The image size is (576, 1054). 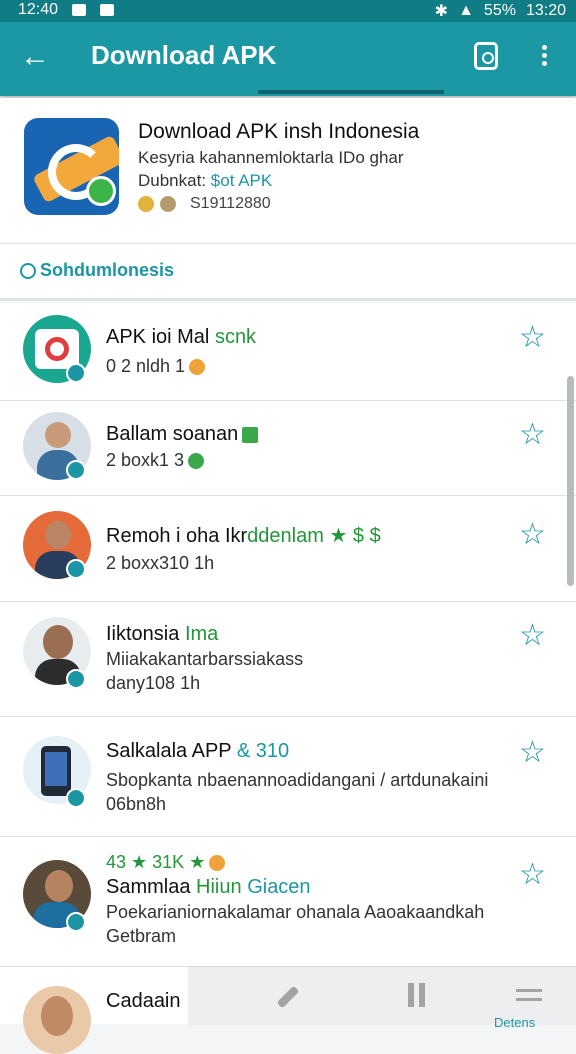 I want to click on item-name: Cadaain, so click(x=143, y=1001).